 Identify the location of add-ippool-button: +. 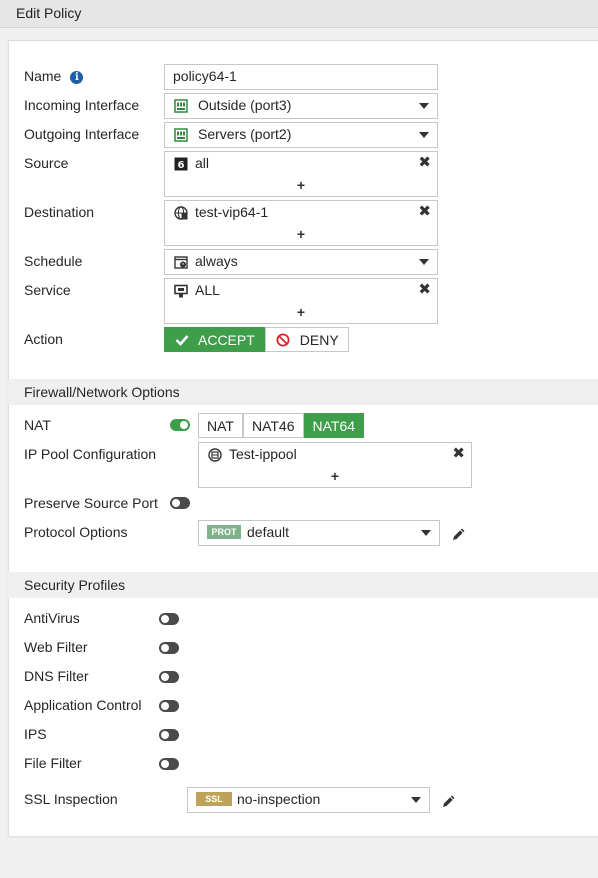
(335, 476).